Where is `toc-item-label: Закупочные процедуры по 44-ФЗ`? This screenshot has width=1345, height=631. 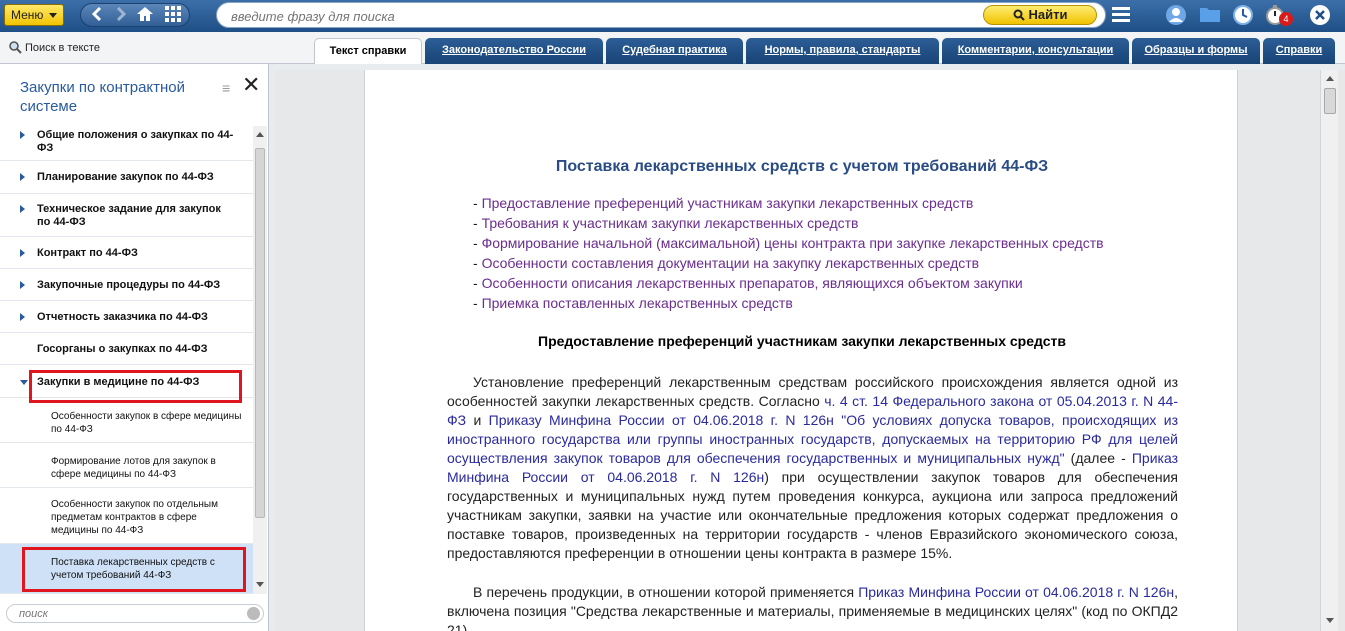 toc-item-label: Закупочные процедуры по 44-ФЗ is located at coordinates (129, 285).